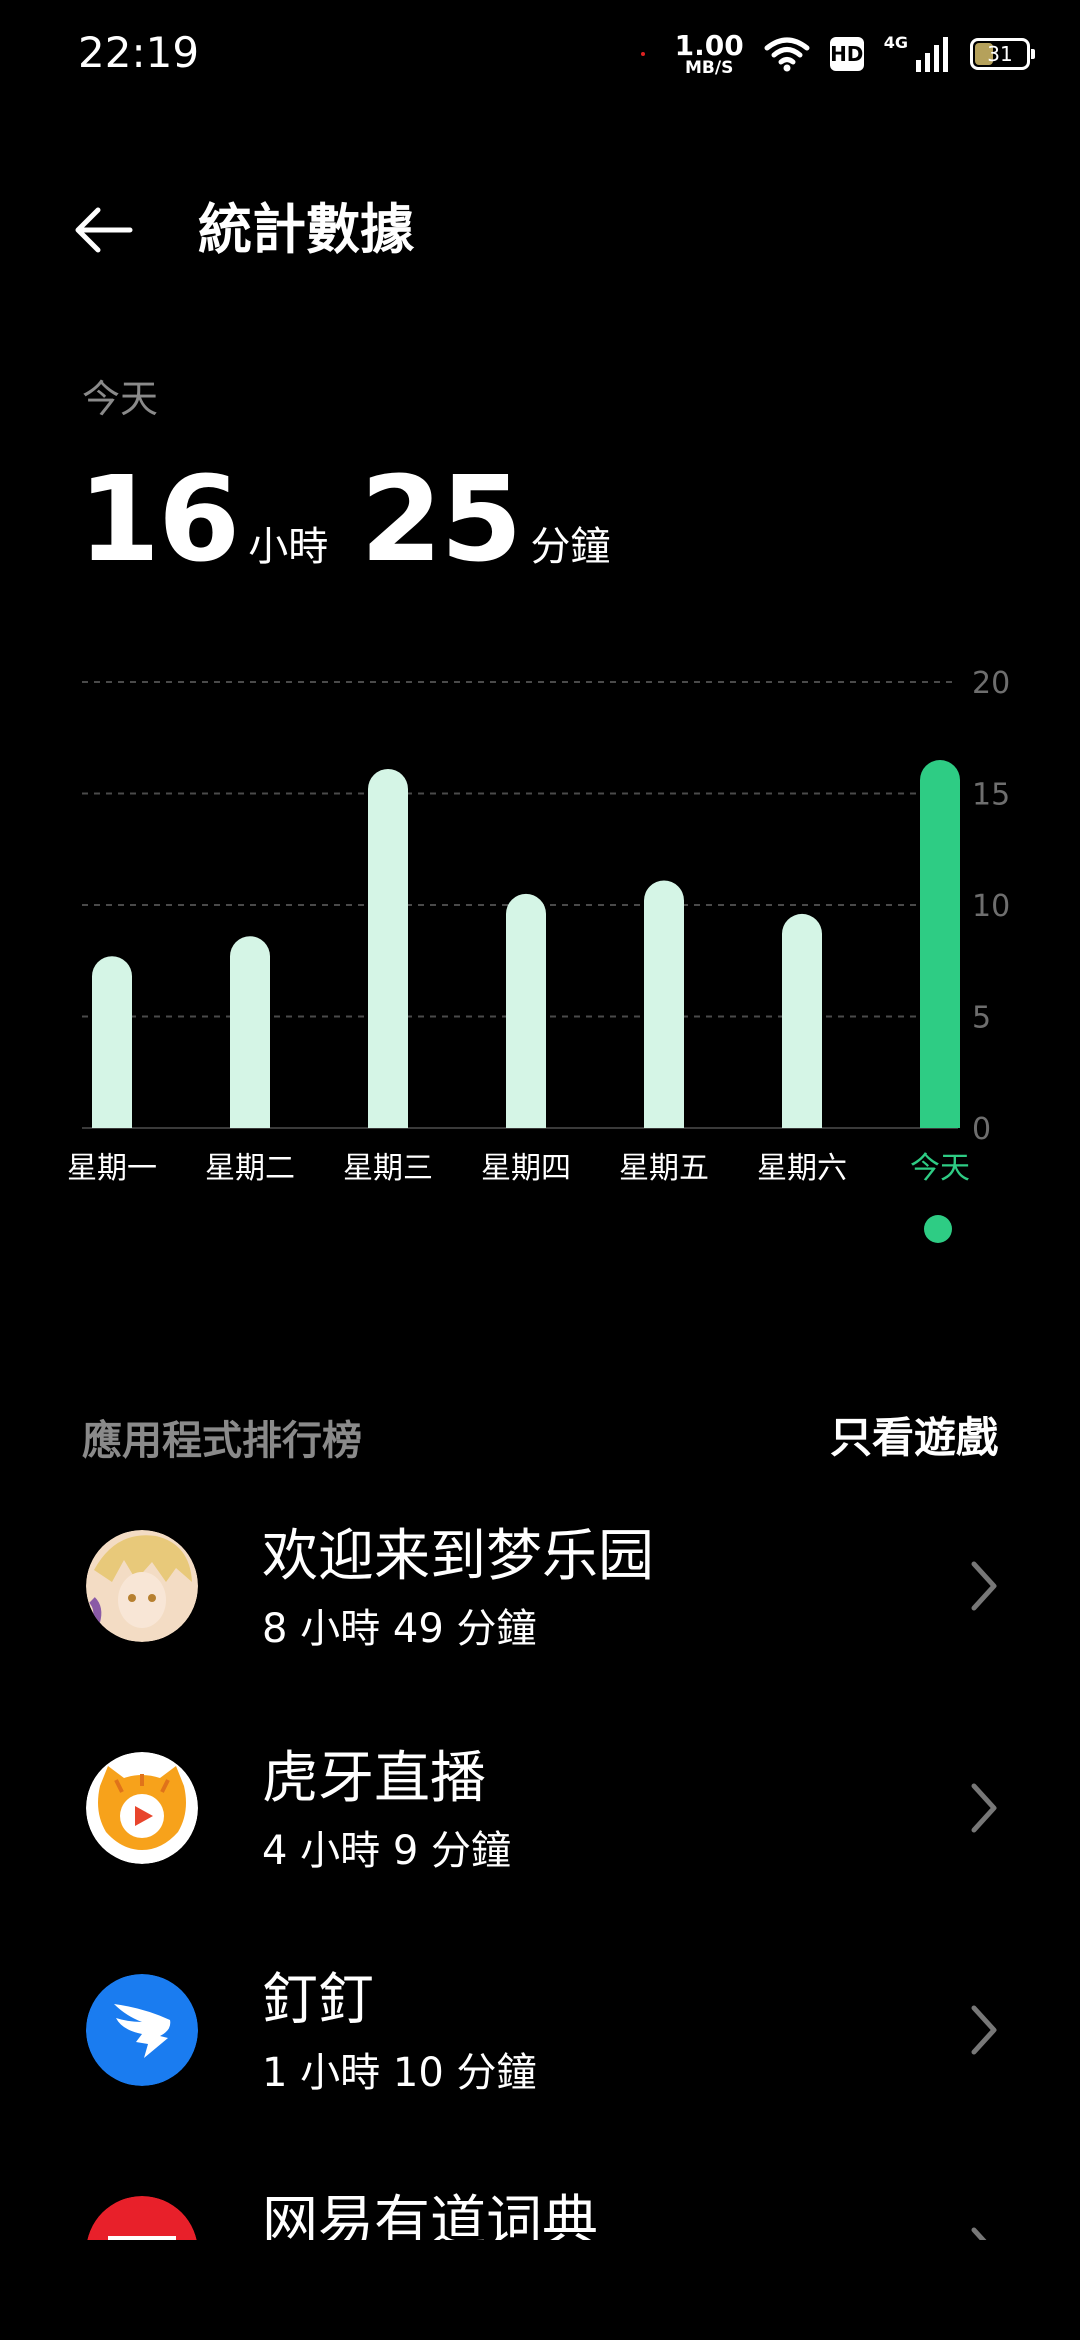  Describe the element at coordinates (120, 399) in the screenshot. I see `today-label: 今天` at that location.